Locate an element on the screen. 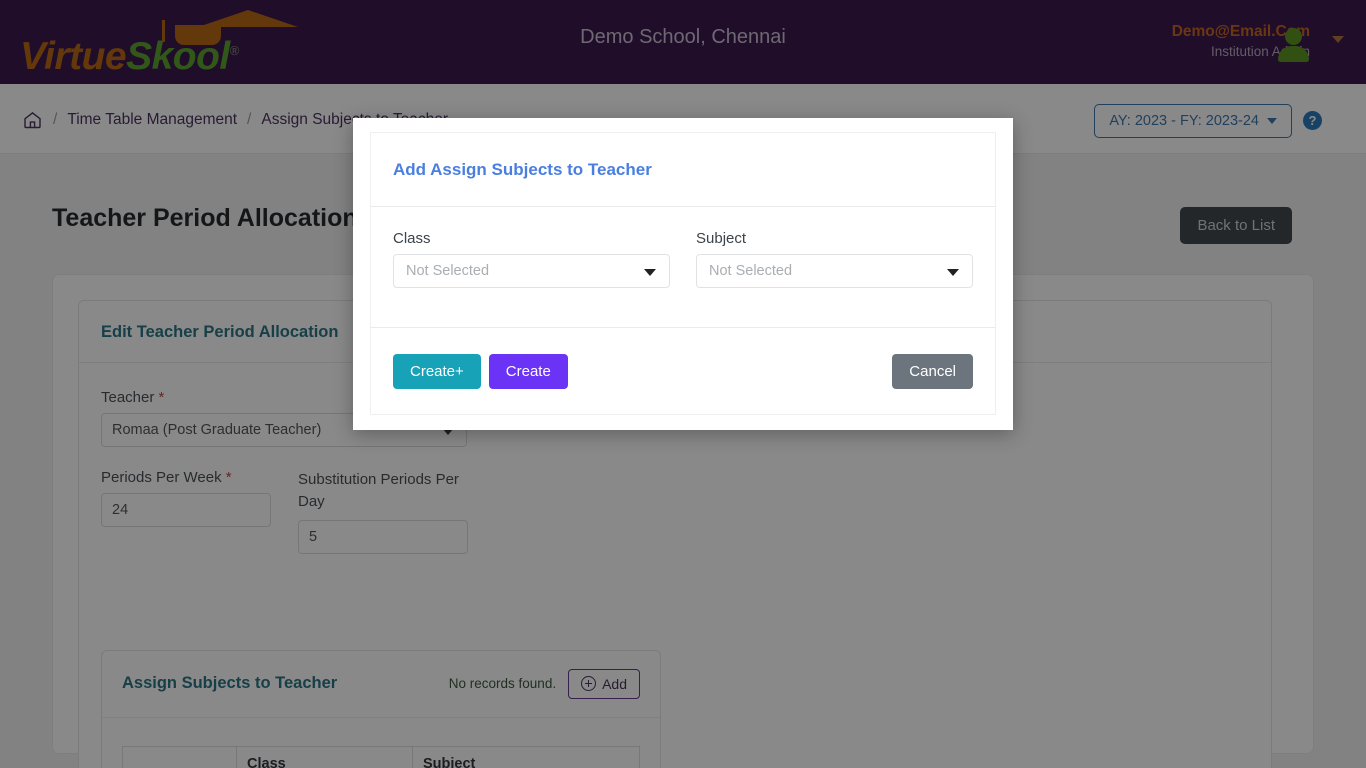  modal-class-value: Not Selected is located at coordinates (448, 271).